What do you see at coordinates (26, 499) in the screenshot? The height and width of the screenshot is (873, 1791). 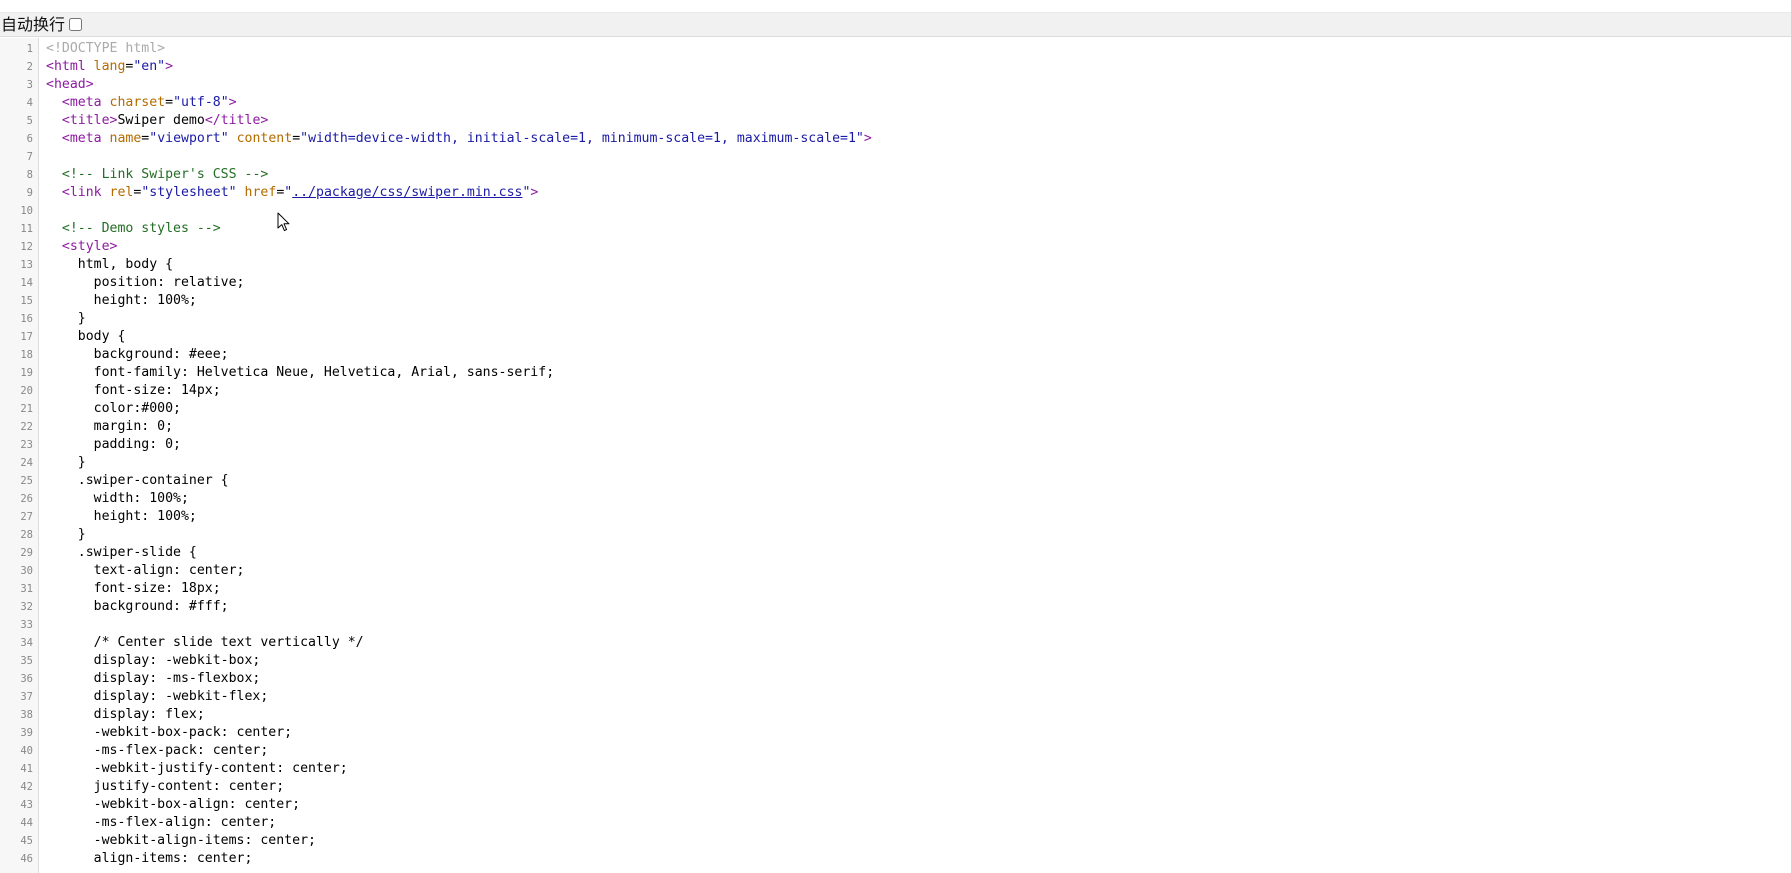 I see `line-number: 26` at bounding box center [26, 499].